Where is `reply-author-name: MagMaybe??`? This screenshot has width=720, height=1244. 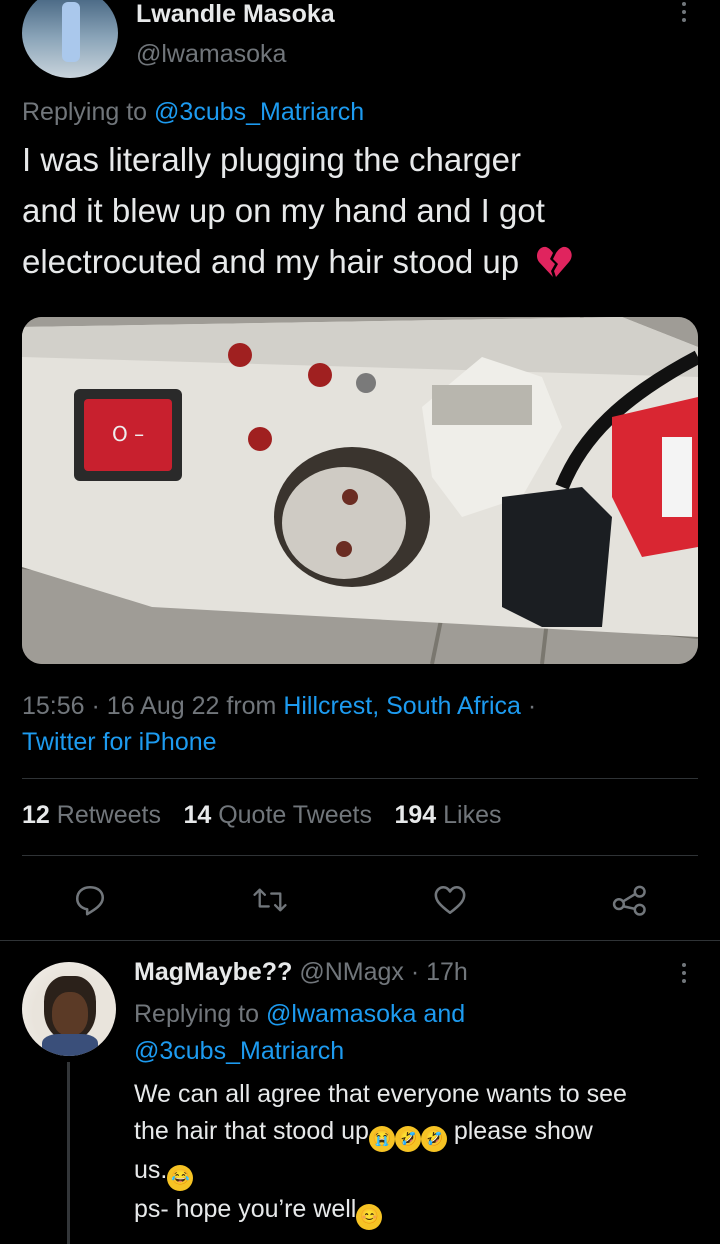 reply-author-name: MagMaybe?? is located at coordinates (213, 972).